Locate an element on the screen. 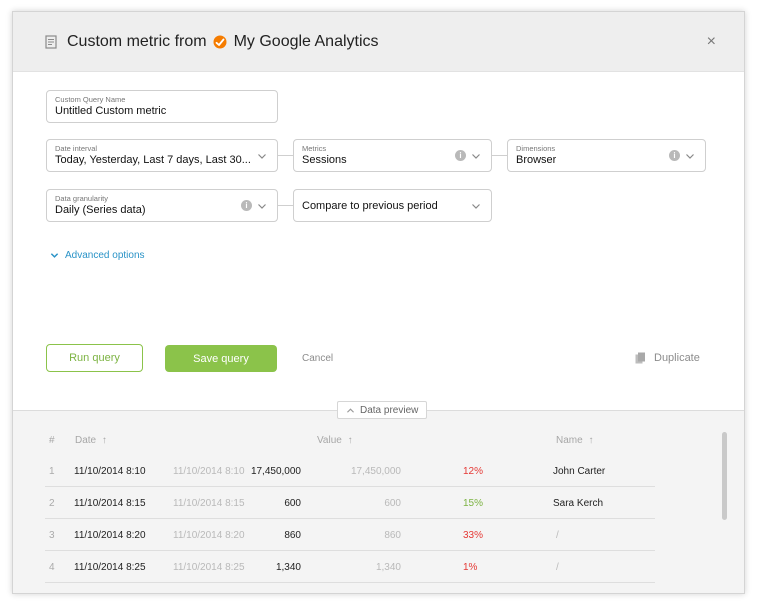  metrics-value: Sessions is located at coordinates (324, 160).